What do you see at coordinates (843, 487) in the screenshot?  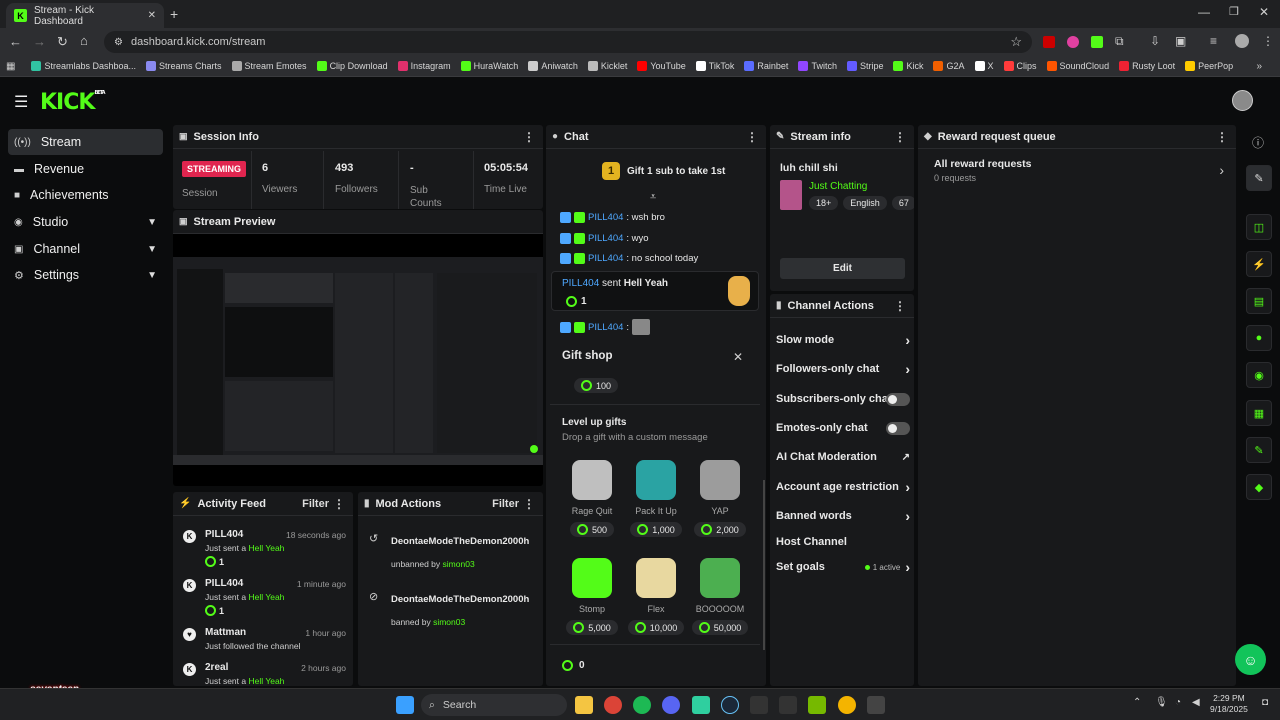 I see `channel-action-row: Account age restriction ›` at bounding box center [843, 487].